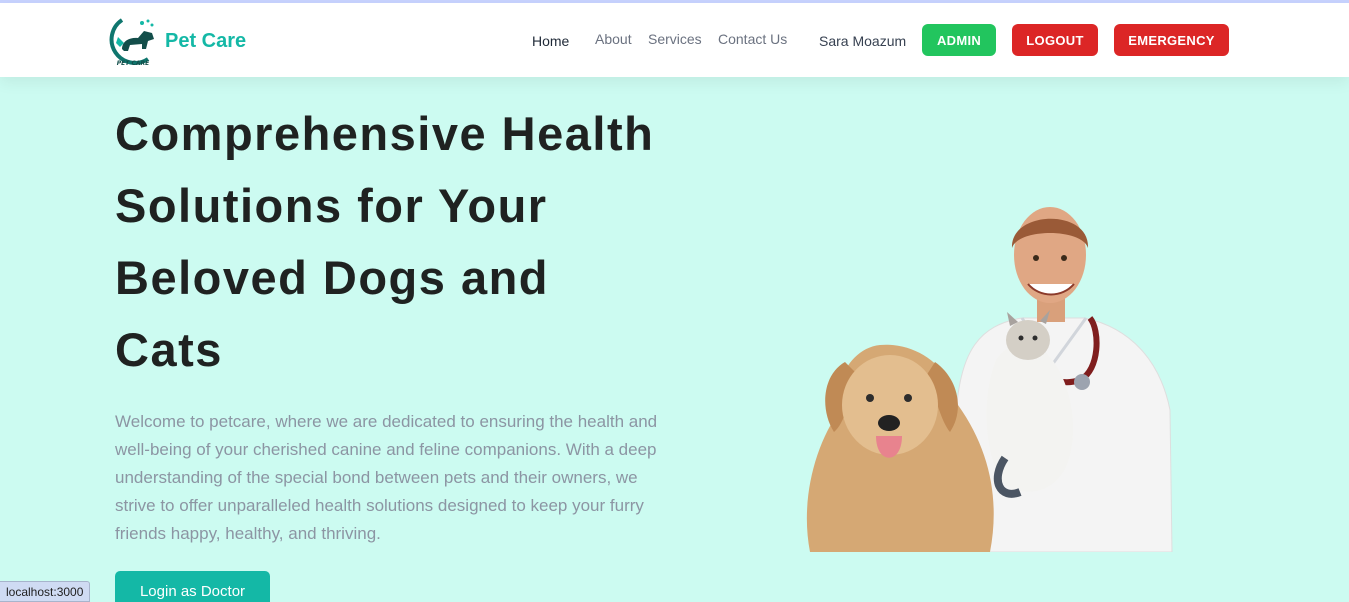  I want to click on brand-name: Pet Care, so click(205, 41).